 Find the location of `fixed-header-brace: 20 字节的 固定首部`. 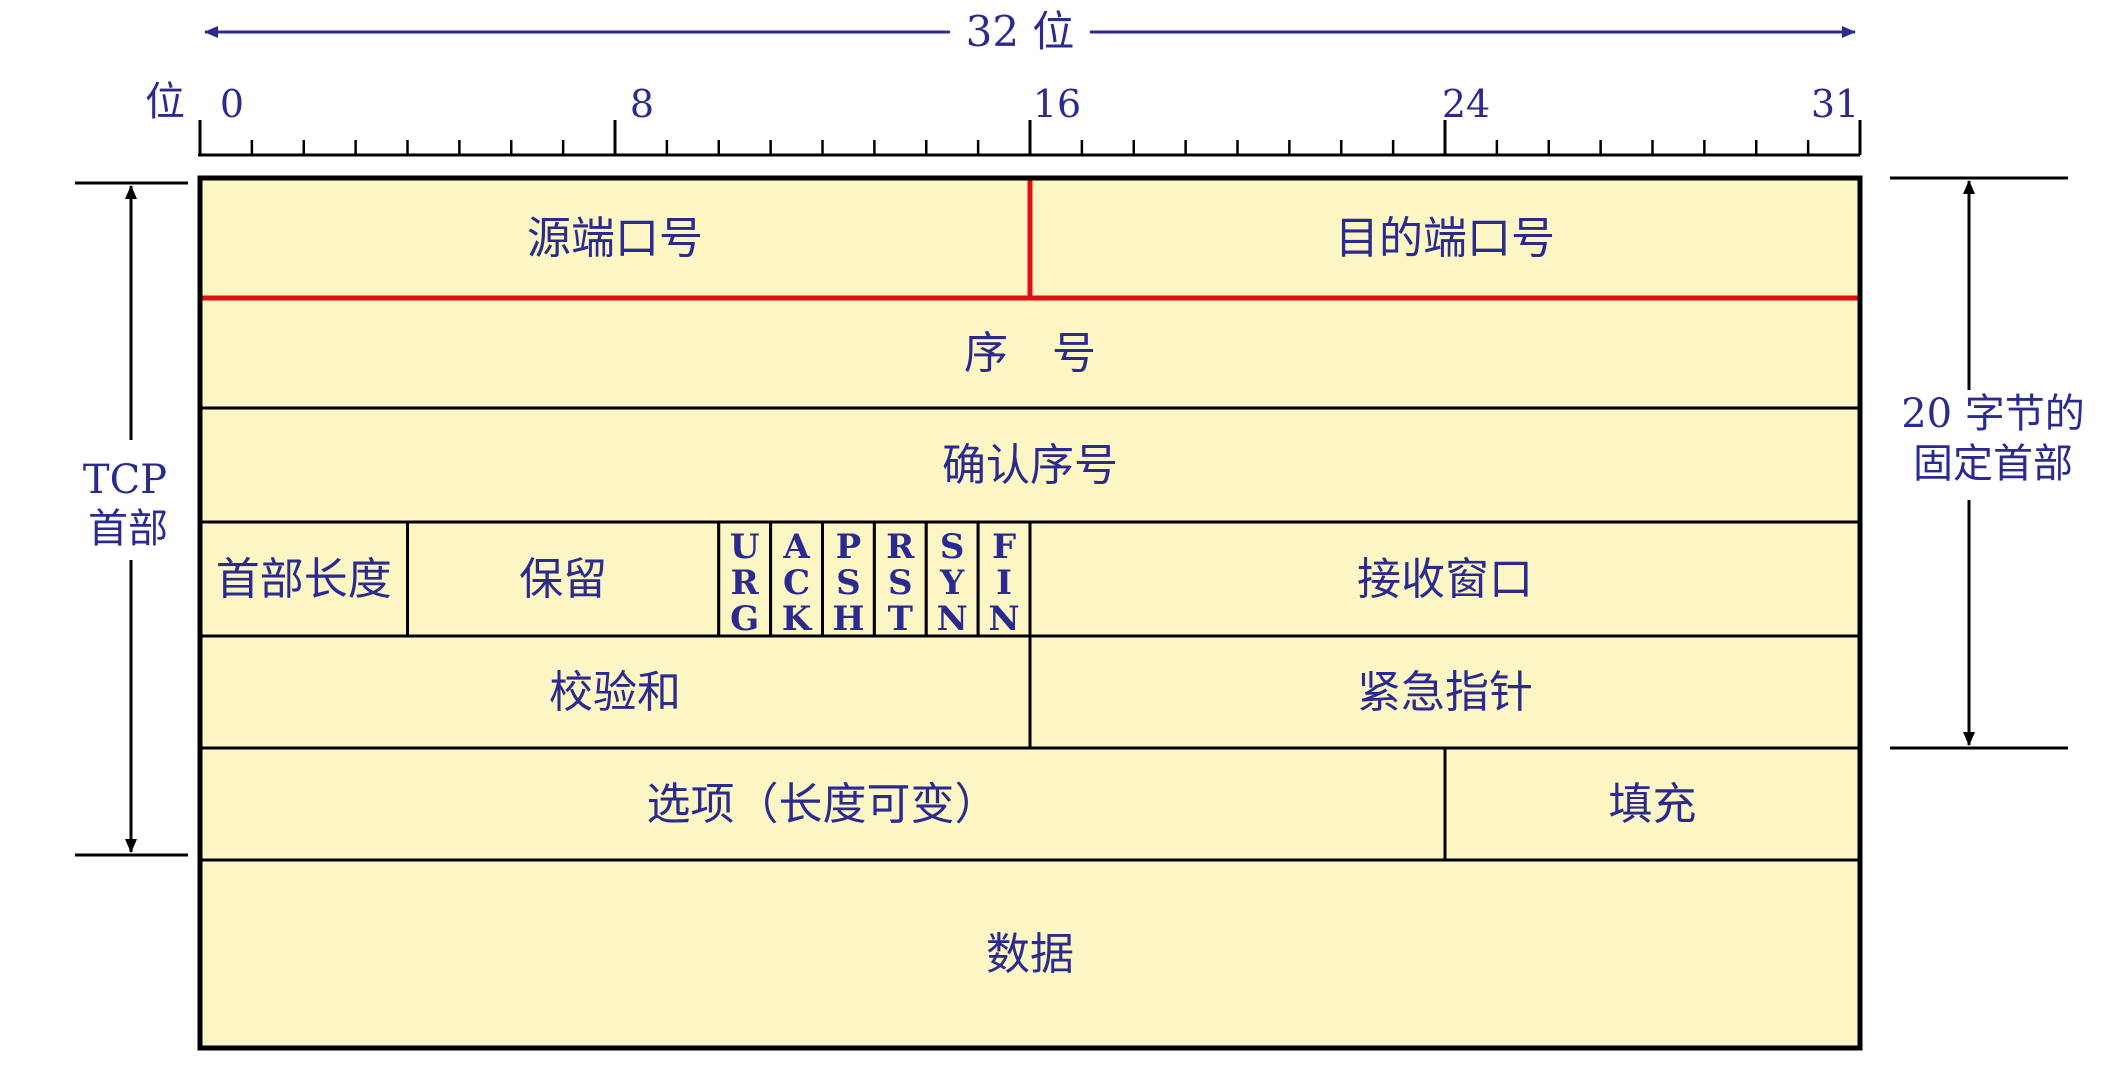

fixed-header-brace: 20 字节的 固定首部 is located at coordinates (1987, 463).